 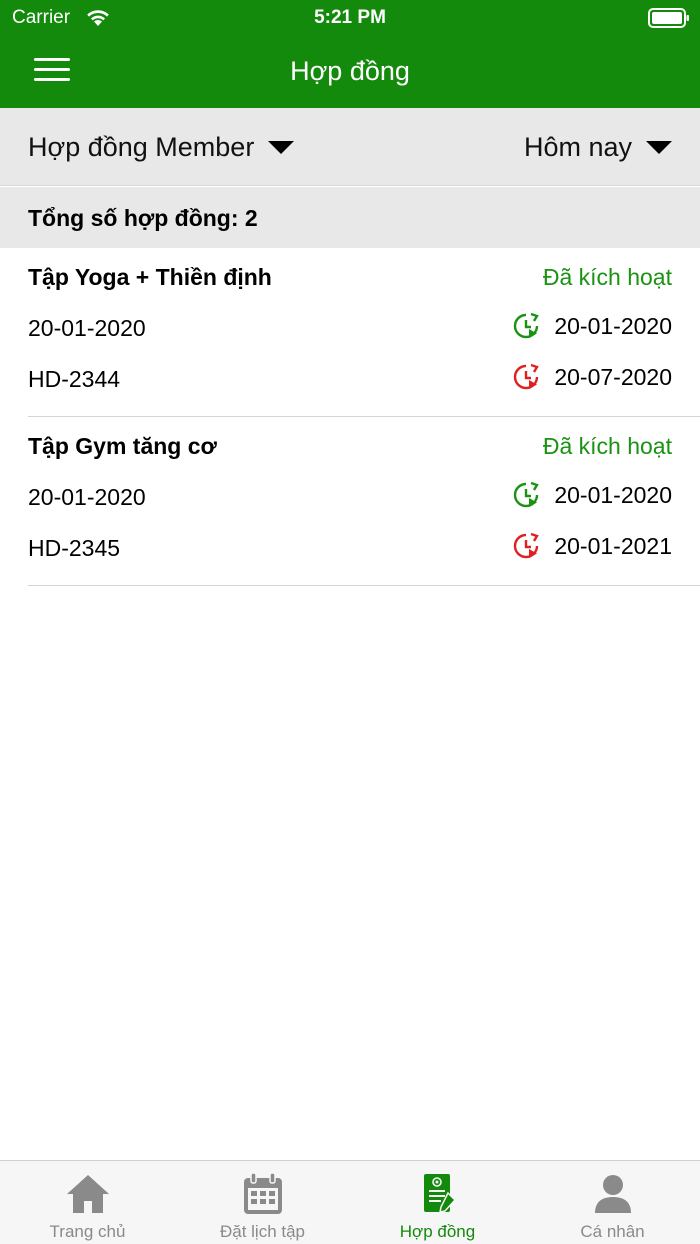 What do you see at coordinates (613, 376) in the screenshot?
I see `contract-end-date: 20-07-2020` at bounding box center [613, 376].